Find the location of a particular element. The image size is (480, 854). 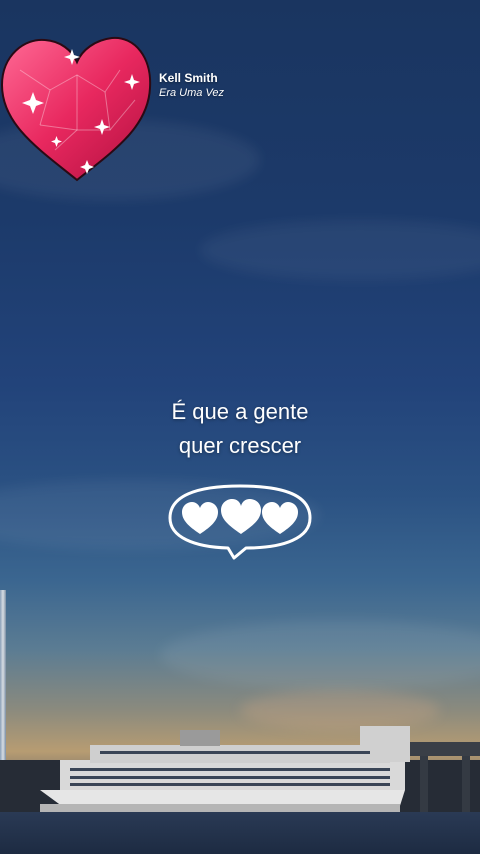

water is located at coordinates (240, 833).